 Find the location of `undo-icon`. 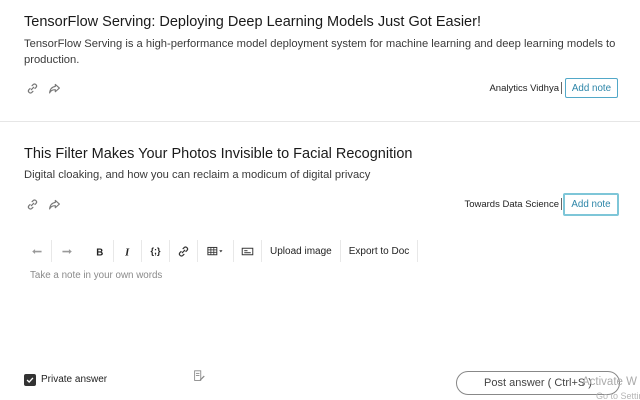

undo-icon is located at coordinates (37, 251).